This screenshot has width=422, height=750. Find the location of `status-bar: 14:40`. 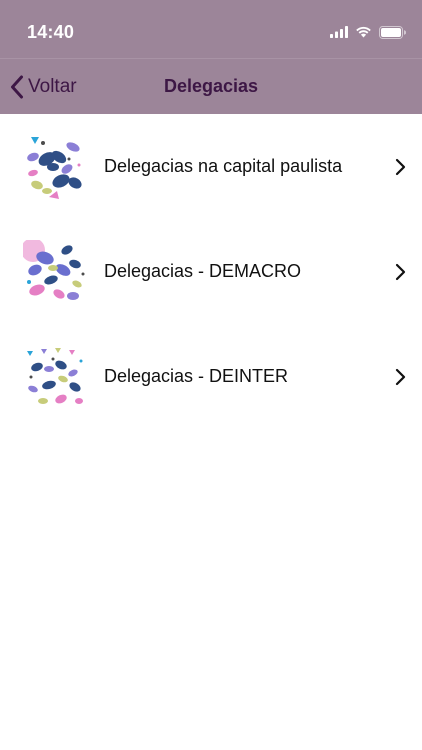

status-bar: 14:40 is located at coordinates (211, 29).